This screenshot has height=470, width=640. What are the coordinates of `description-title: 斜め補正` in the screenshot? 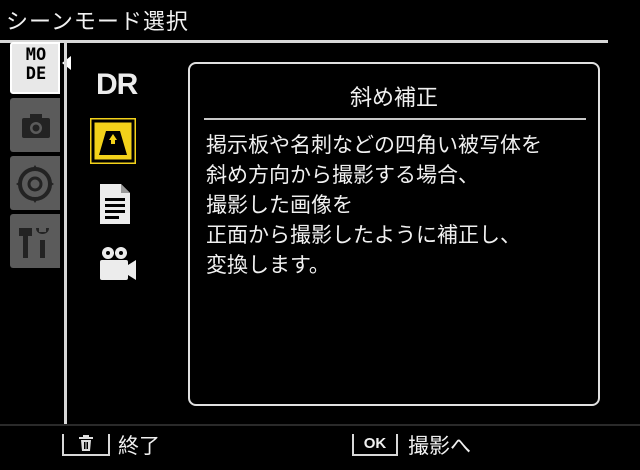 It's located at (393, 98).